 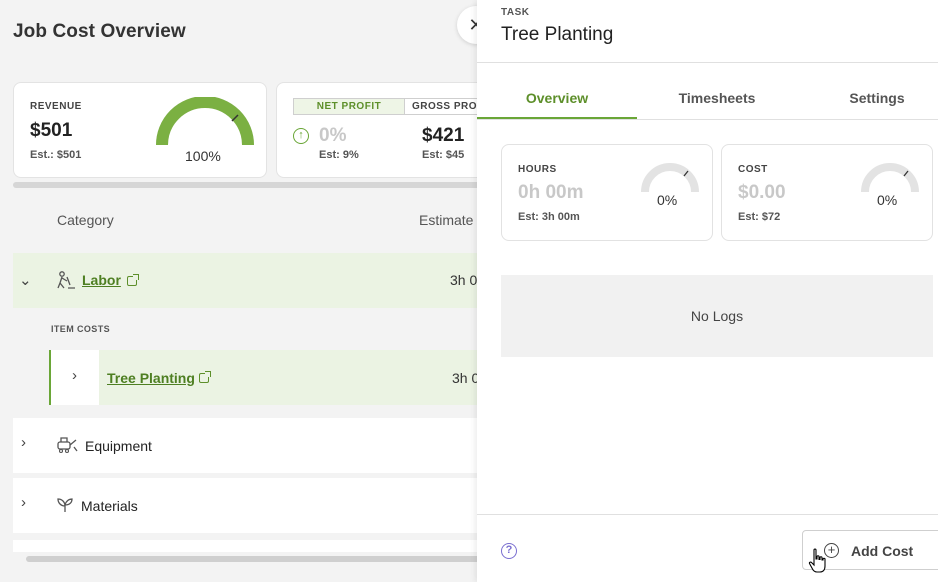 What do you see at coordinates (717, 98) in the screenshot?
I see `tab-timesheets: Timesheets` at bounding box center [717, 98].